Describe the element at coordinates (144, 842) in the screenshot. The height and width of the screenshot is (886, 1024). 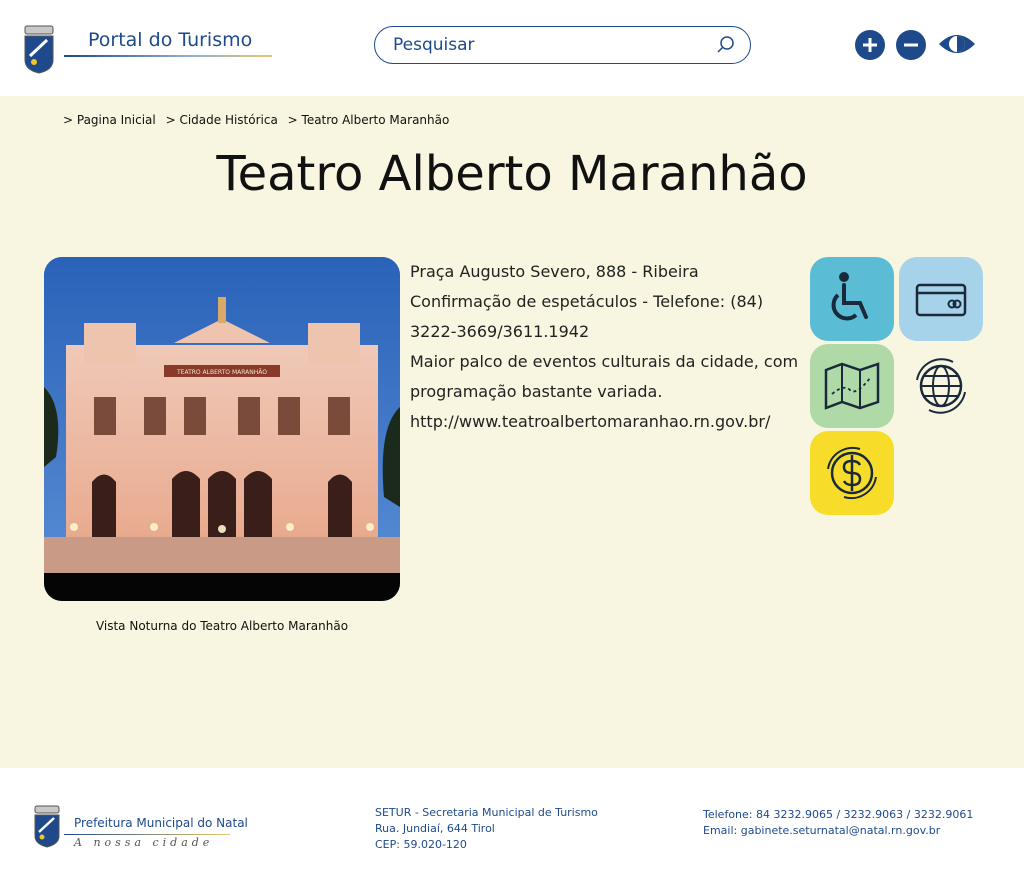
I see `prefeitura-slogan: A nossa cidade` at that location.